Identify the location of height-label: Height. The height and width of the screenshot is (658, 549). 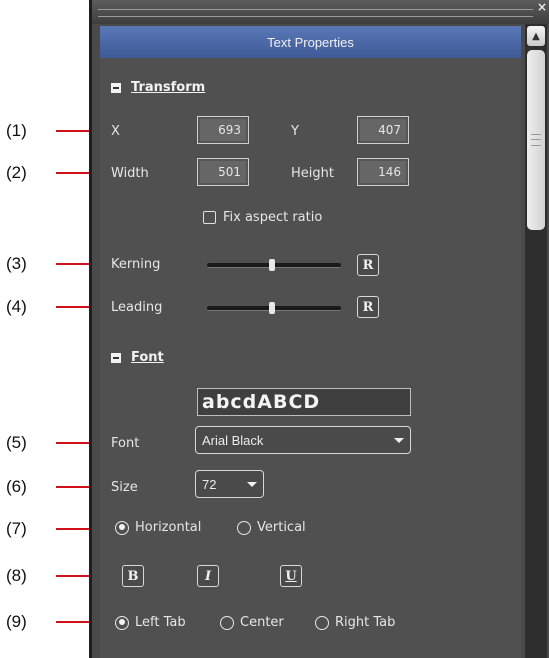
(312, 173).